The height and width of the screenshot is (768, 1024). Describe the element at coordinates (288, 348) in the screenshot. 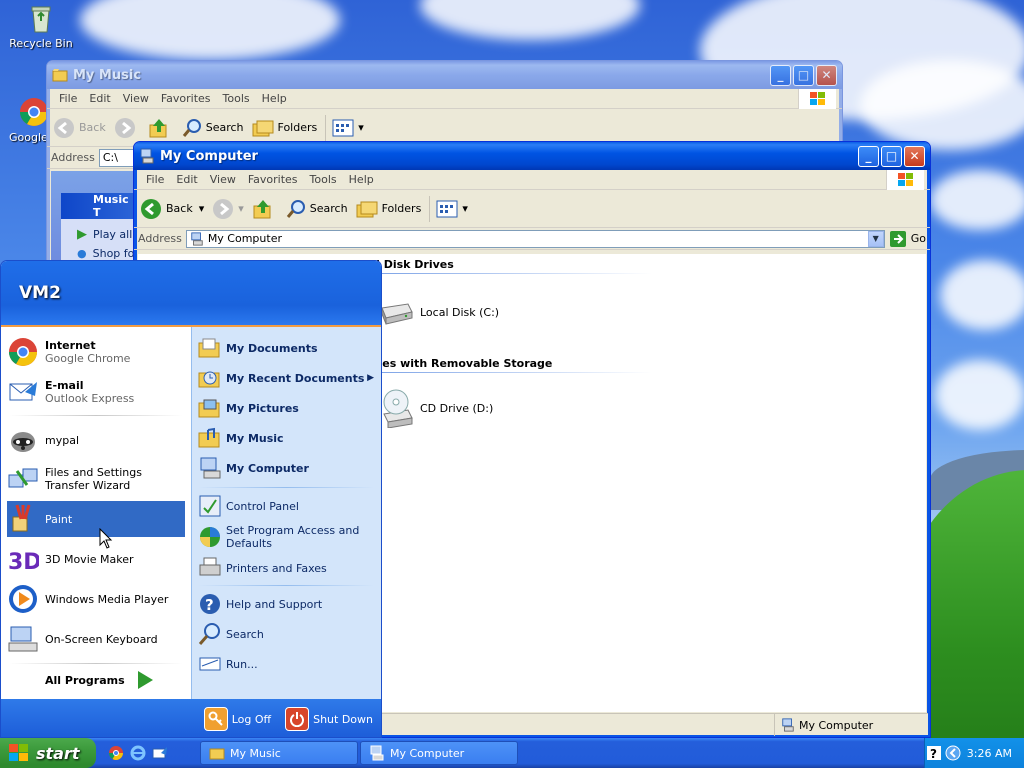

I see `place-my-documents: My Documents` at that location.